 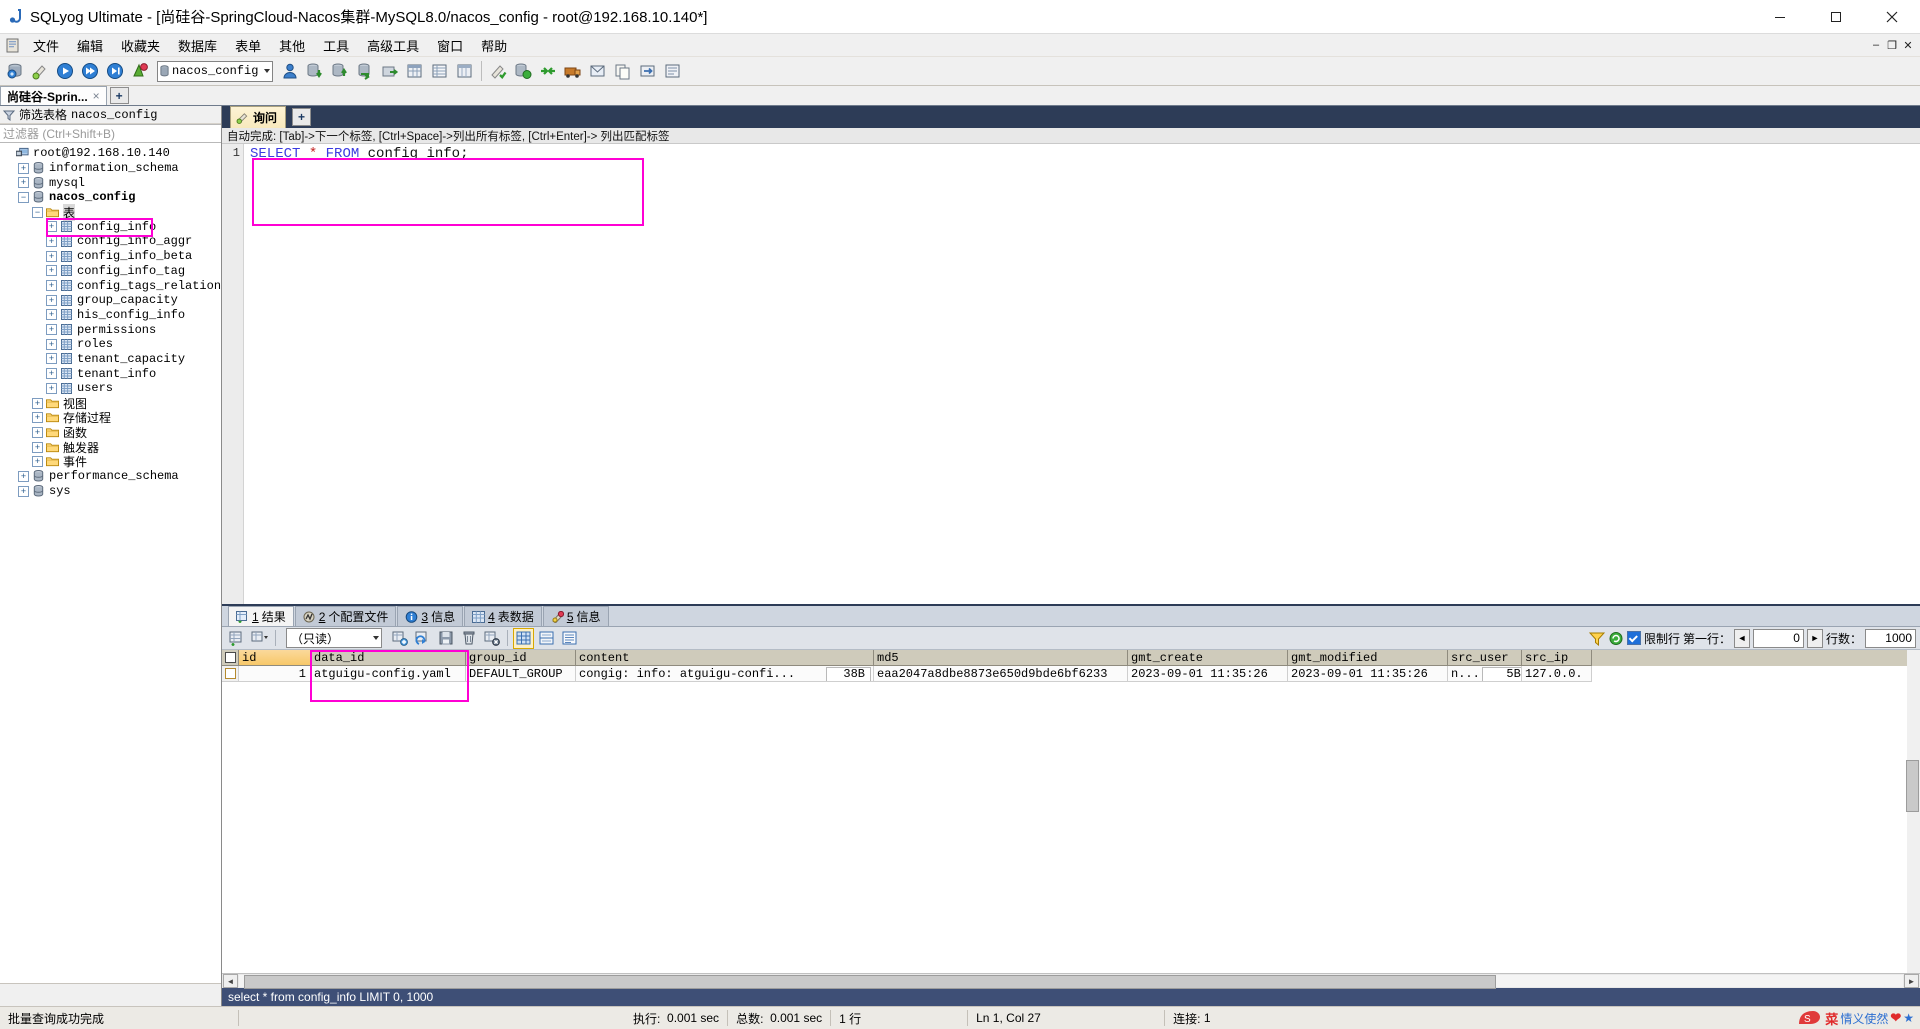 What do you see at coordinates (399, 638) in the screenshot?
I see `insert-row-icon` at bounding box center [399, 638].